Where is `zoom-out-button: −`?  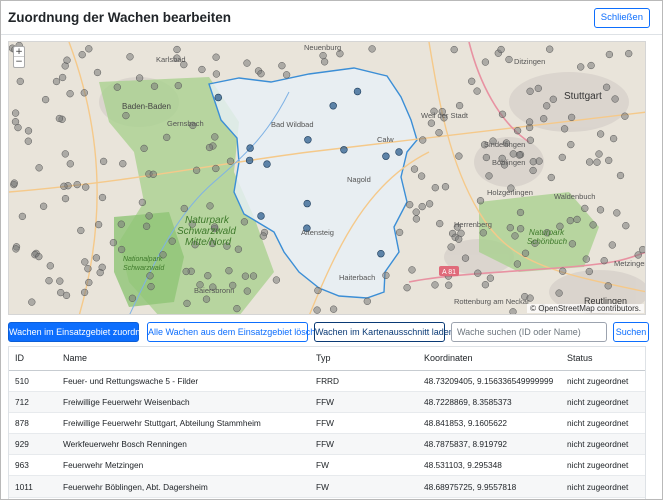
zoom-out-button: − is located at coordinates (19, 62).